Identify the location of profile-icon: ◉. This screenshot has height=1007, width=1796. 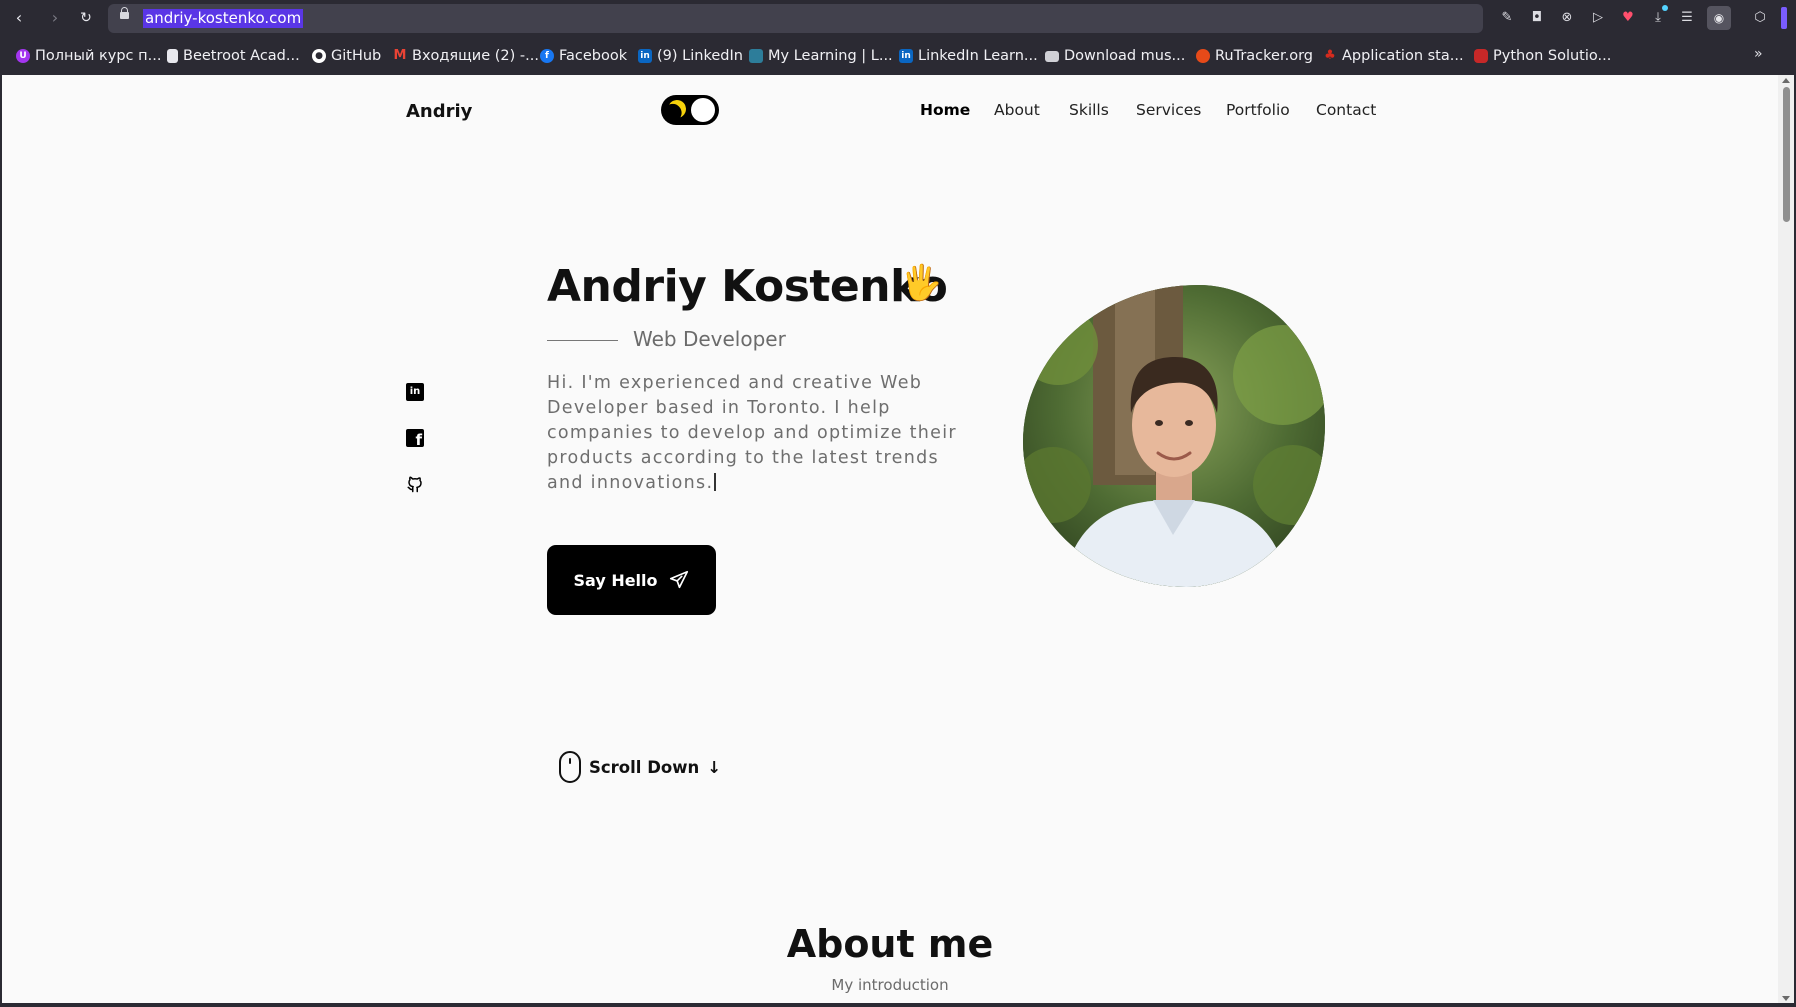
(1719, 18).